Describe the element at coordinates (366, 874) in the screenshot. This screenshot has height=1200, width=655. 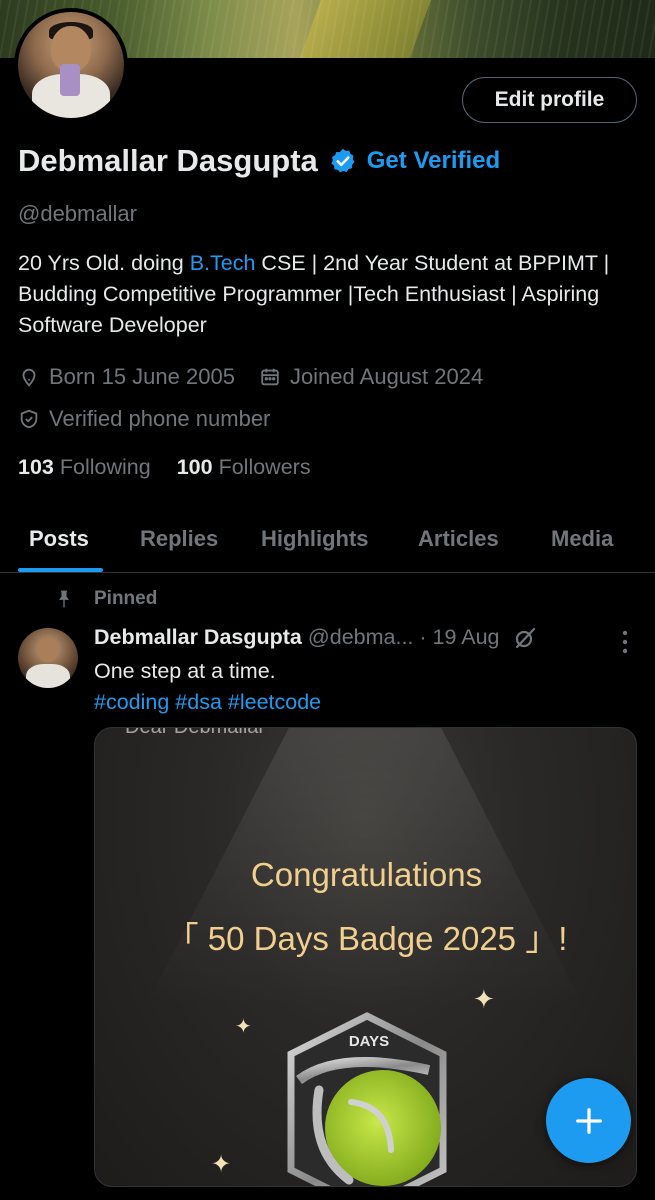
I see `media-congrats: Congratulations` at that location.